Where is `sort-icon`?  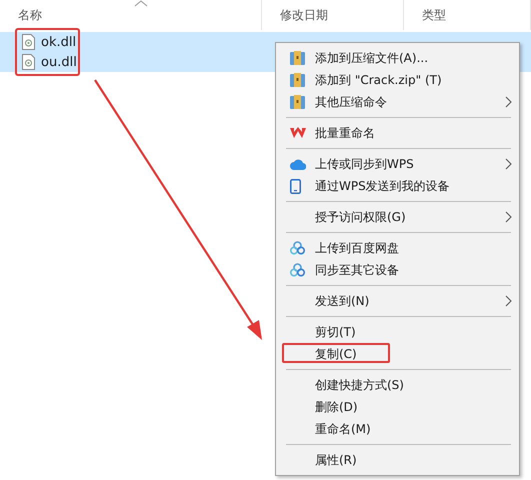
sort-icon is located at coordinates (141, 3).